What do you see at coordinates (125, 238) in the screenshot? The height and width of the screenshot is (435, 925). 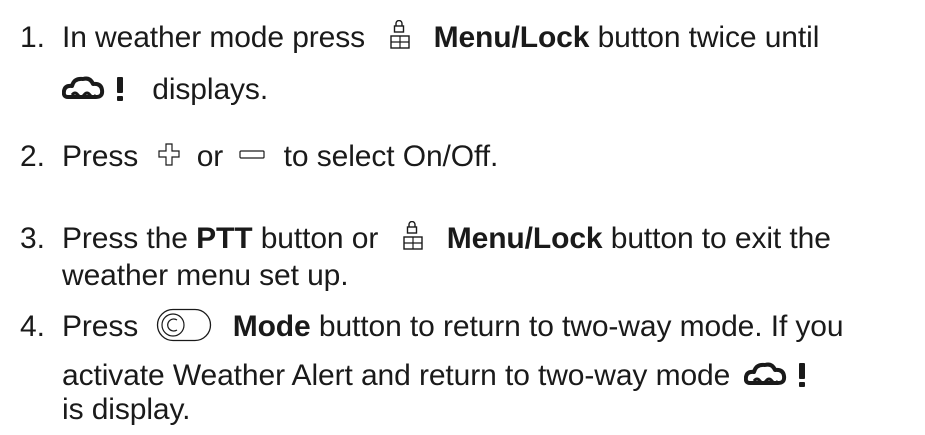 I see `step-text: Press the` at bounding box center [125, 238].